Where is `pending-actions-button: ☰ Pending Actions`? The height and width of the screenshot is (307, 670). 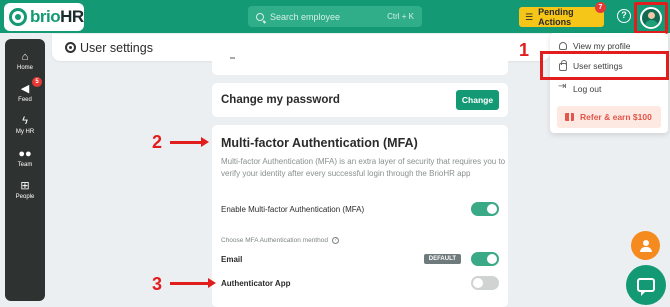 pending-actions-button: ☰ Pending Actions is located at coordinates (561, 17).